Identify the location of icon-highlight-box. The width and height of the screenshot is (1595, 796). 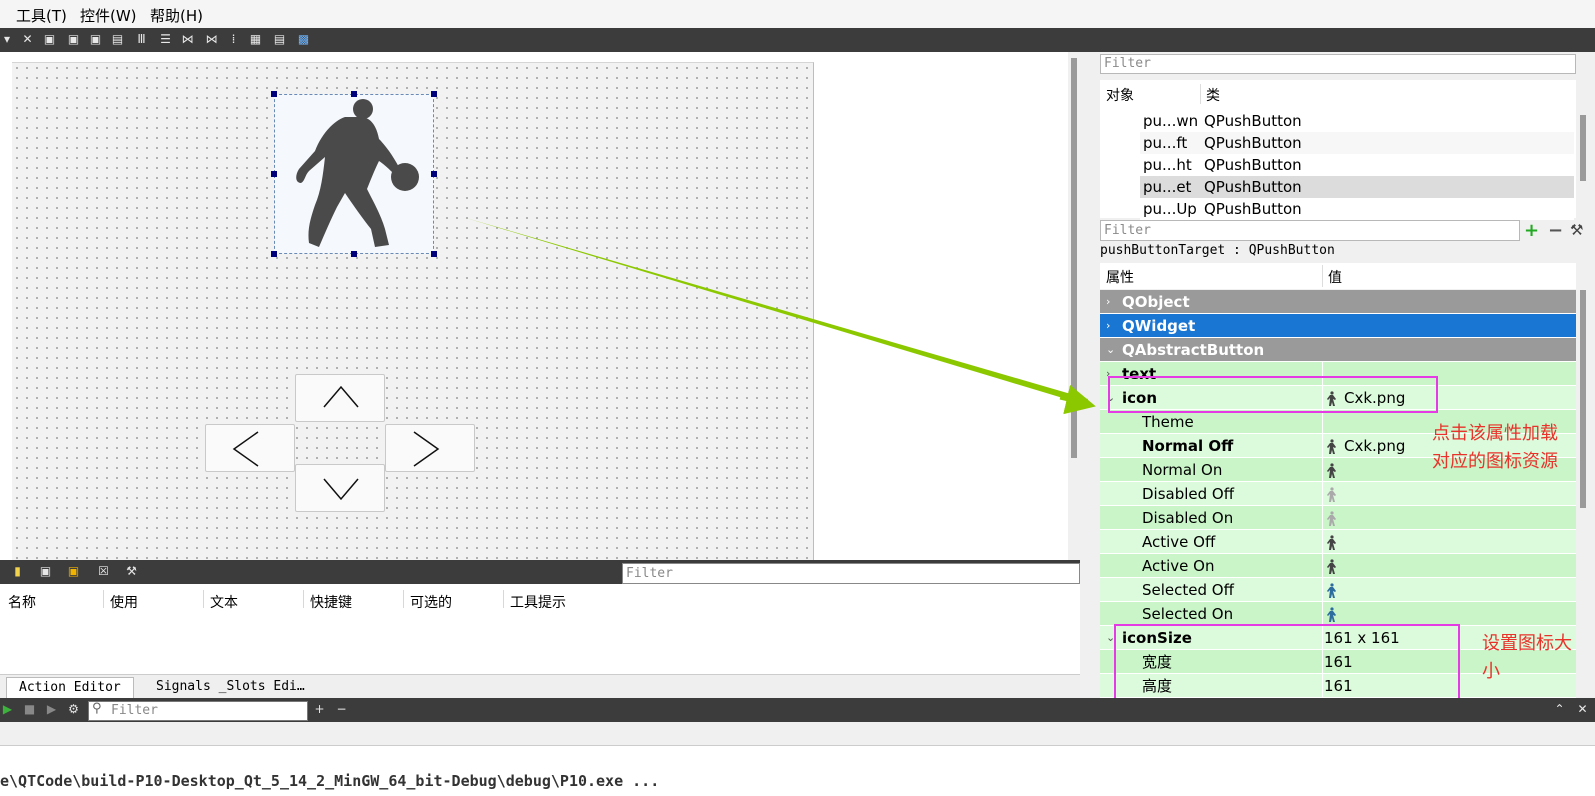
(1273, 394).